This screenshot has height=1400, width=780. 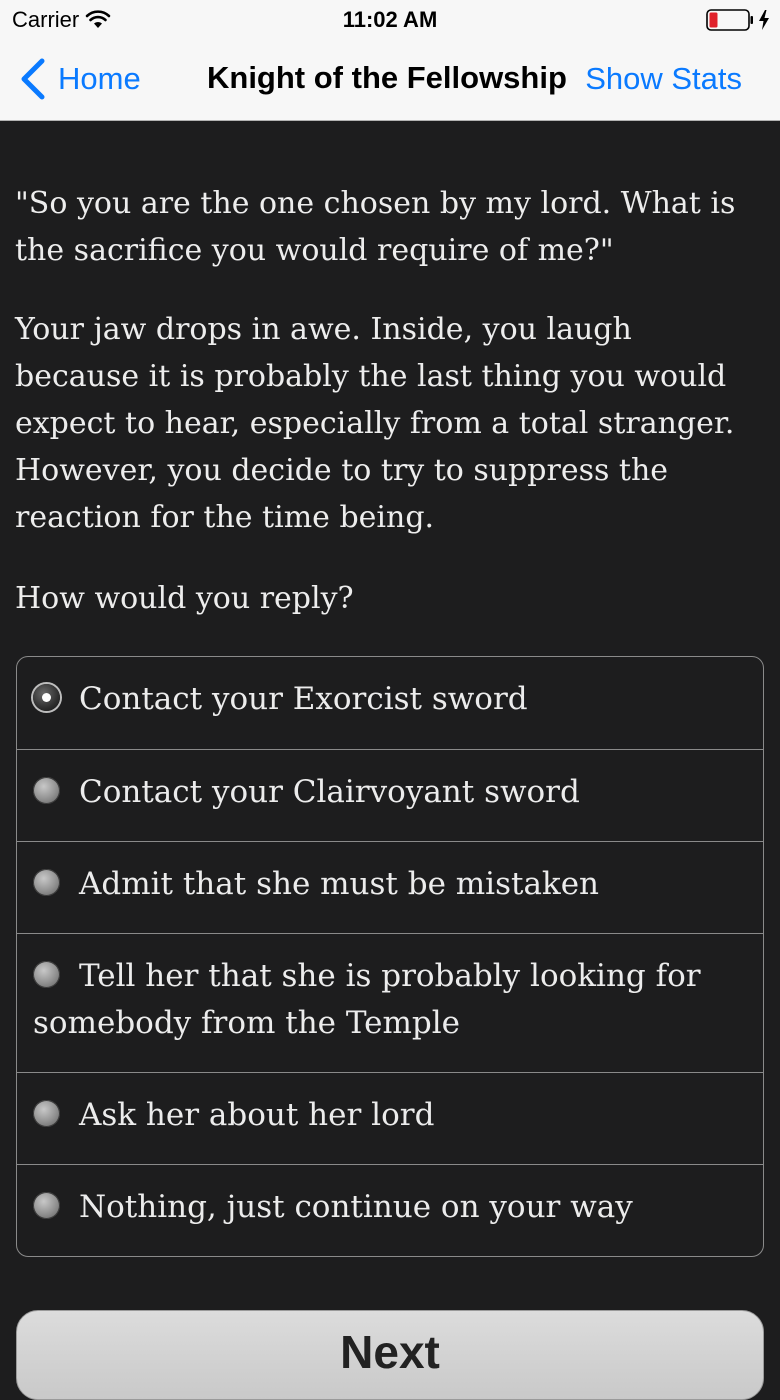 I want to click on choice-option: Ask her about her lord, so click(x=390, y=1118).